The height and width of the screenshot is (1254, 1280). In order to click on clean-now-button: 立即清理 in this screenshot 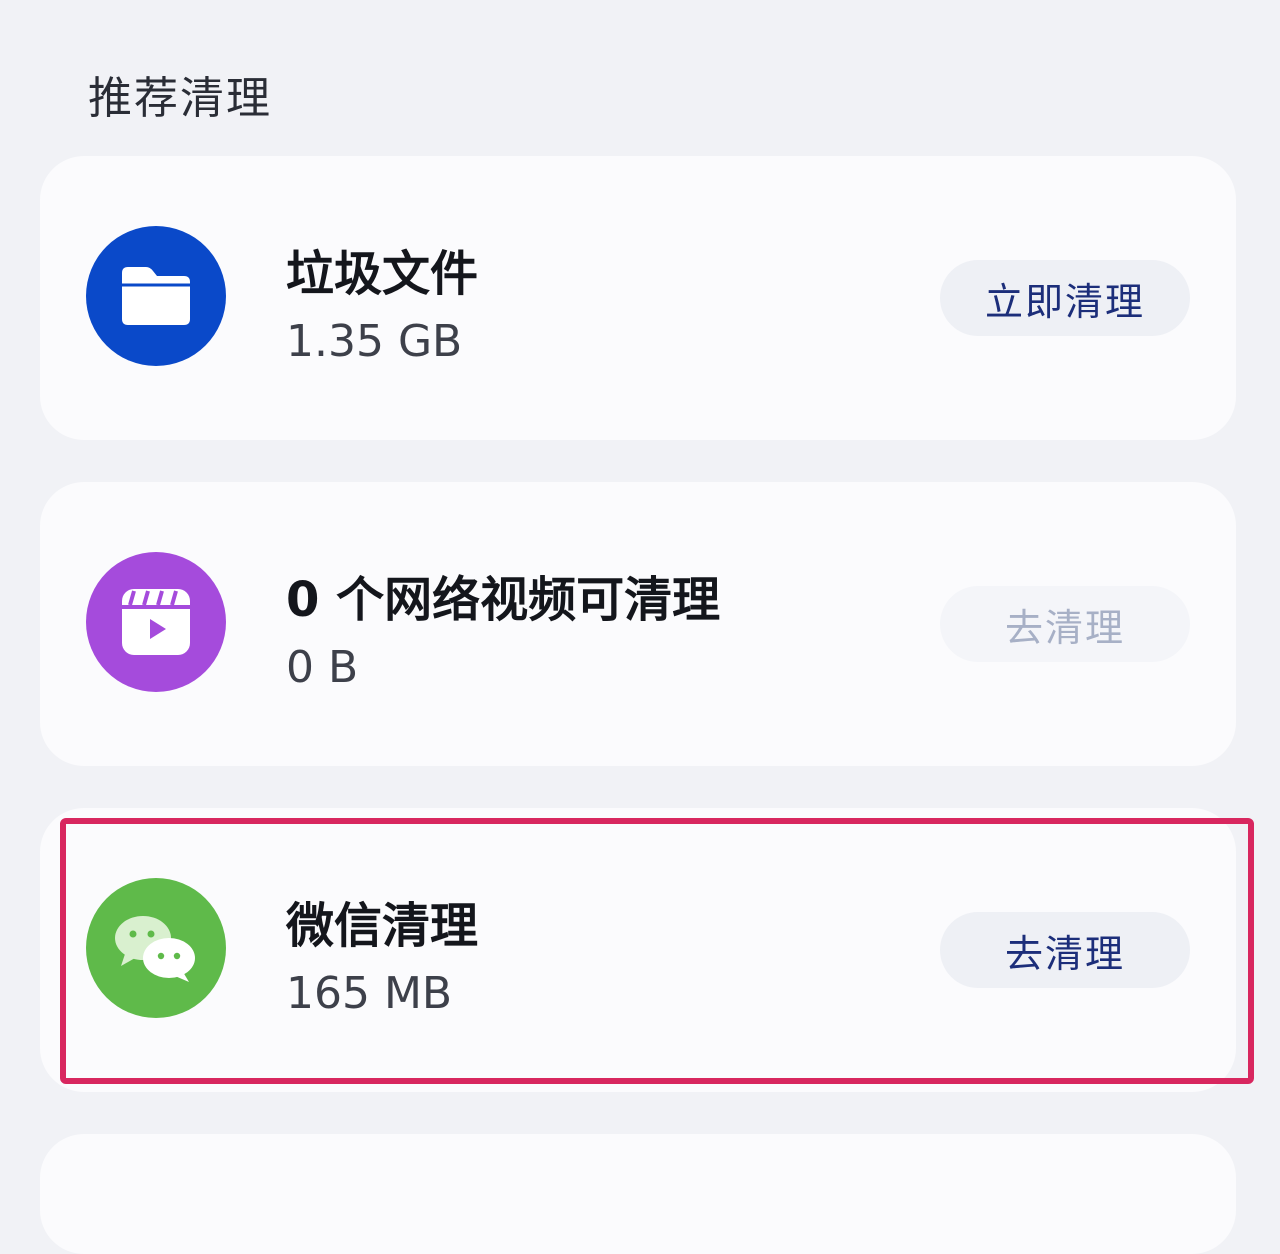, I will do `click(1065, 298)`.